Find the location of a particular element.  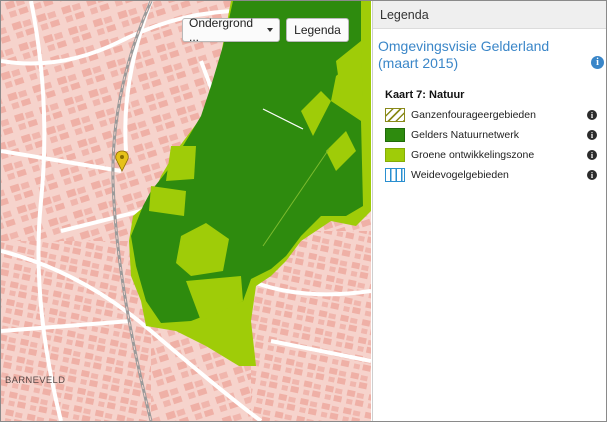

hatched-swatch-icon is located at coordinates (395, 115).